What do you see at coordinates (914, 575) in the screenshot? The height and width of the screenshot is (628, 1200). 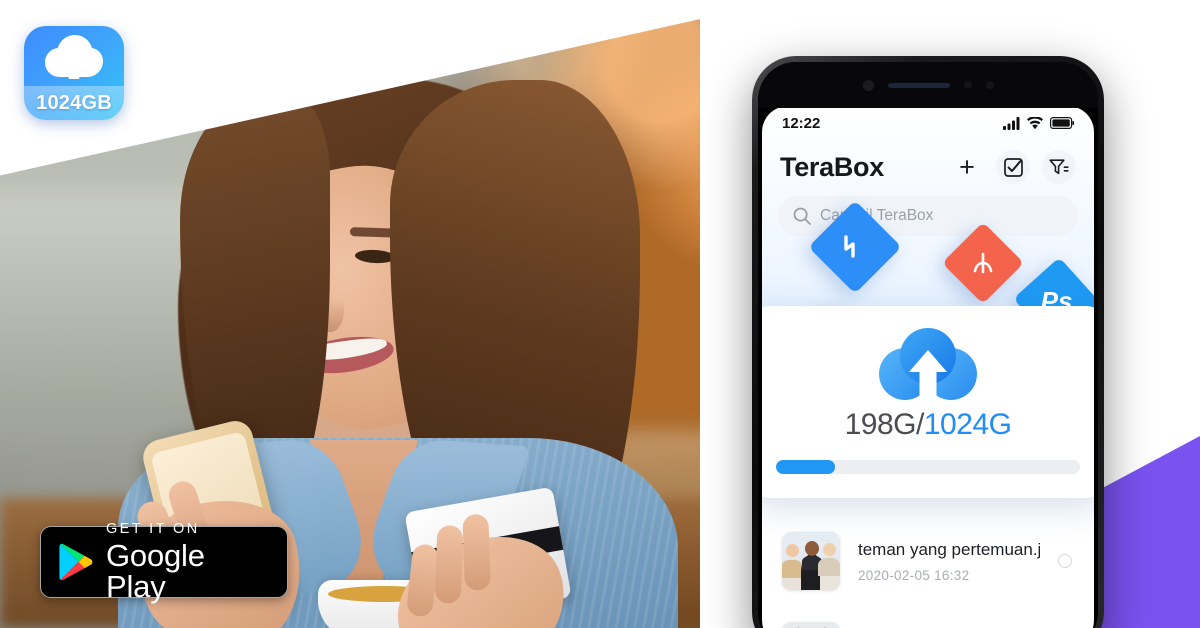 I see `file-date: 2020-02-05 16:32` at bounding box center [914, 575].